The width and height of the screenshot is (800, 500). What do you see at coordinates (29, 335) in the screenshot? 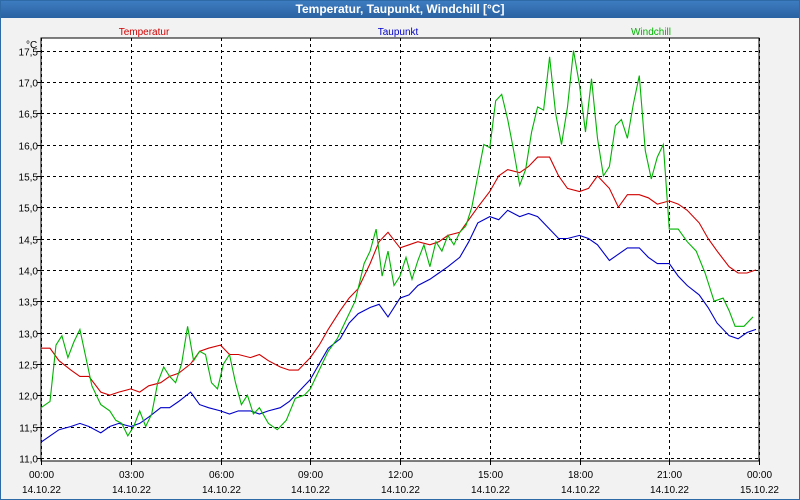
I see `y-tick-label: 13,0` at bounding box center [29, 335].